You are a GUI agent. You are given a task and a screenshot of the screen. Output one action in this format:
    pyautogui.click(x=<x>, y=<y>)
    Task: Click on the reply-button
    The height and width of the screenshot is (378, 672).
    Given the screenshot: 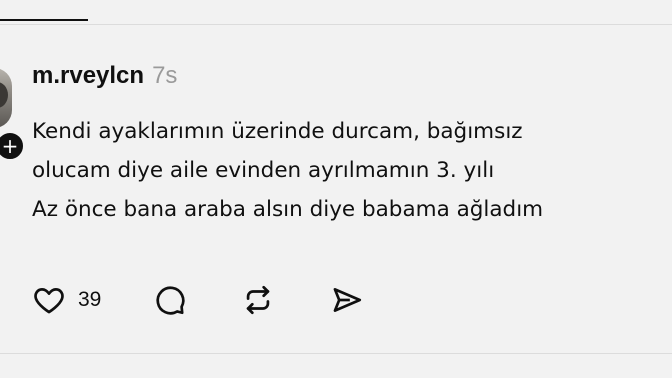 What is the action you would take?
    pyautogui.click(x=170, y=300)
    